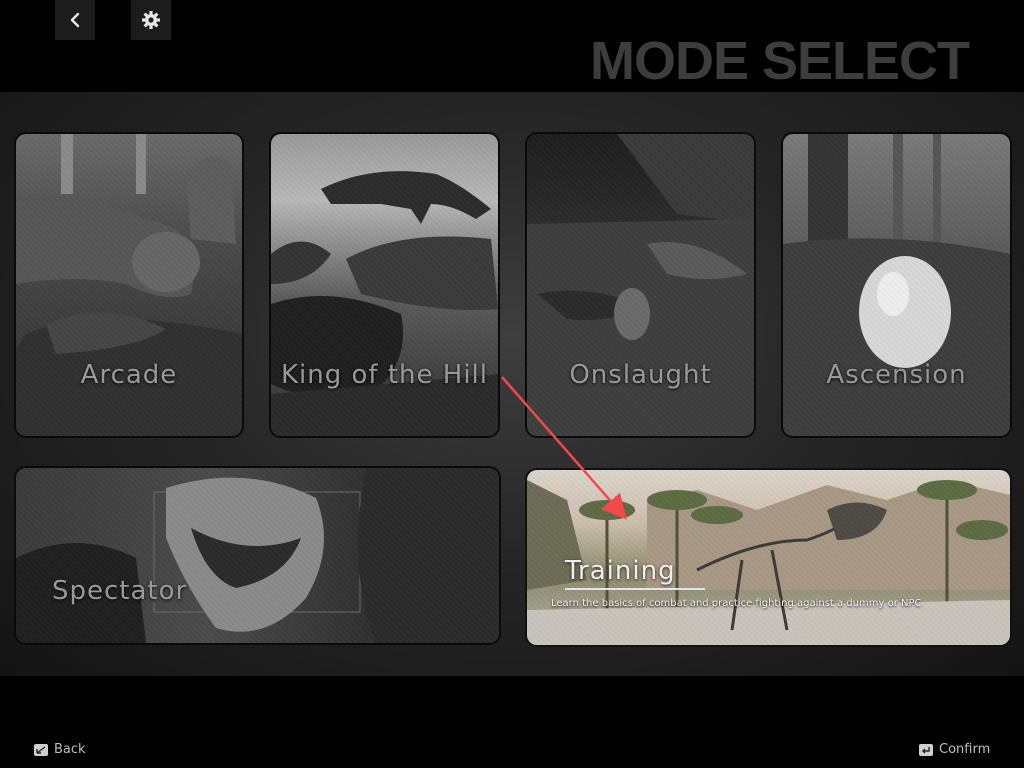  I want to click on footer-back-label: Back, so click(70, 749).